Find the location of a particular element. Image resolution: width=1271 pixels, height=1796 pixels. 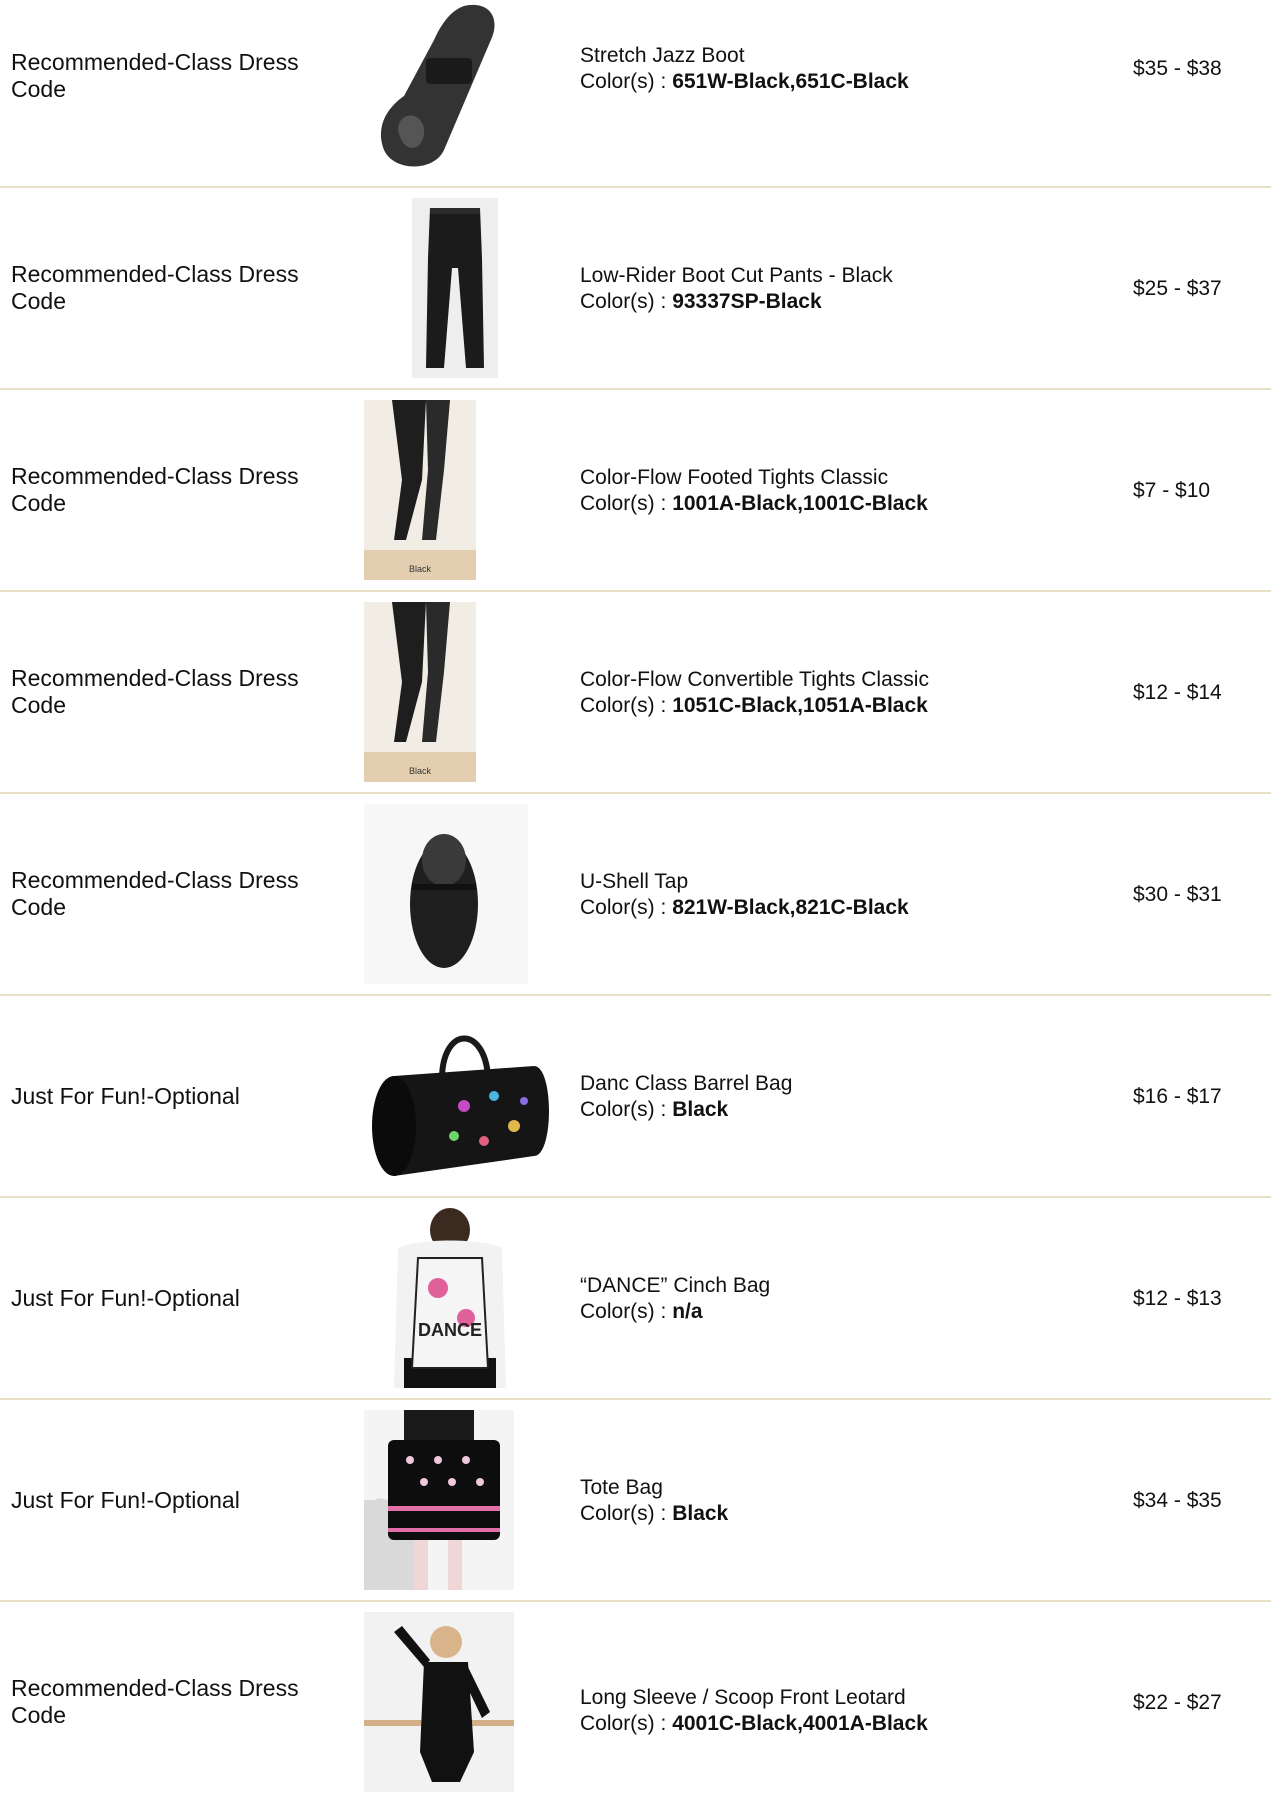

price-range: $12 - $14 is located at coordinates (1177, 692).